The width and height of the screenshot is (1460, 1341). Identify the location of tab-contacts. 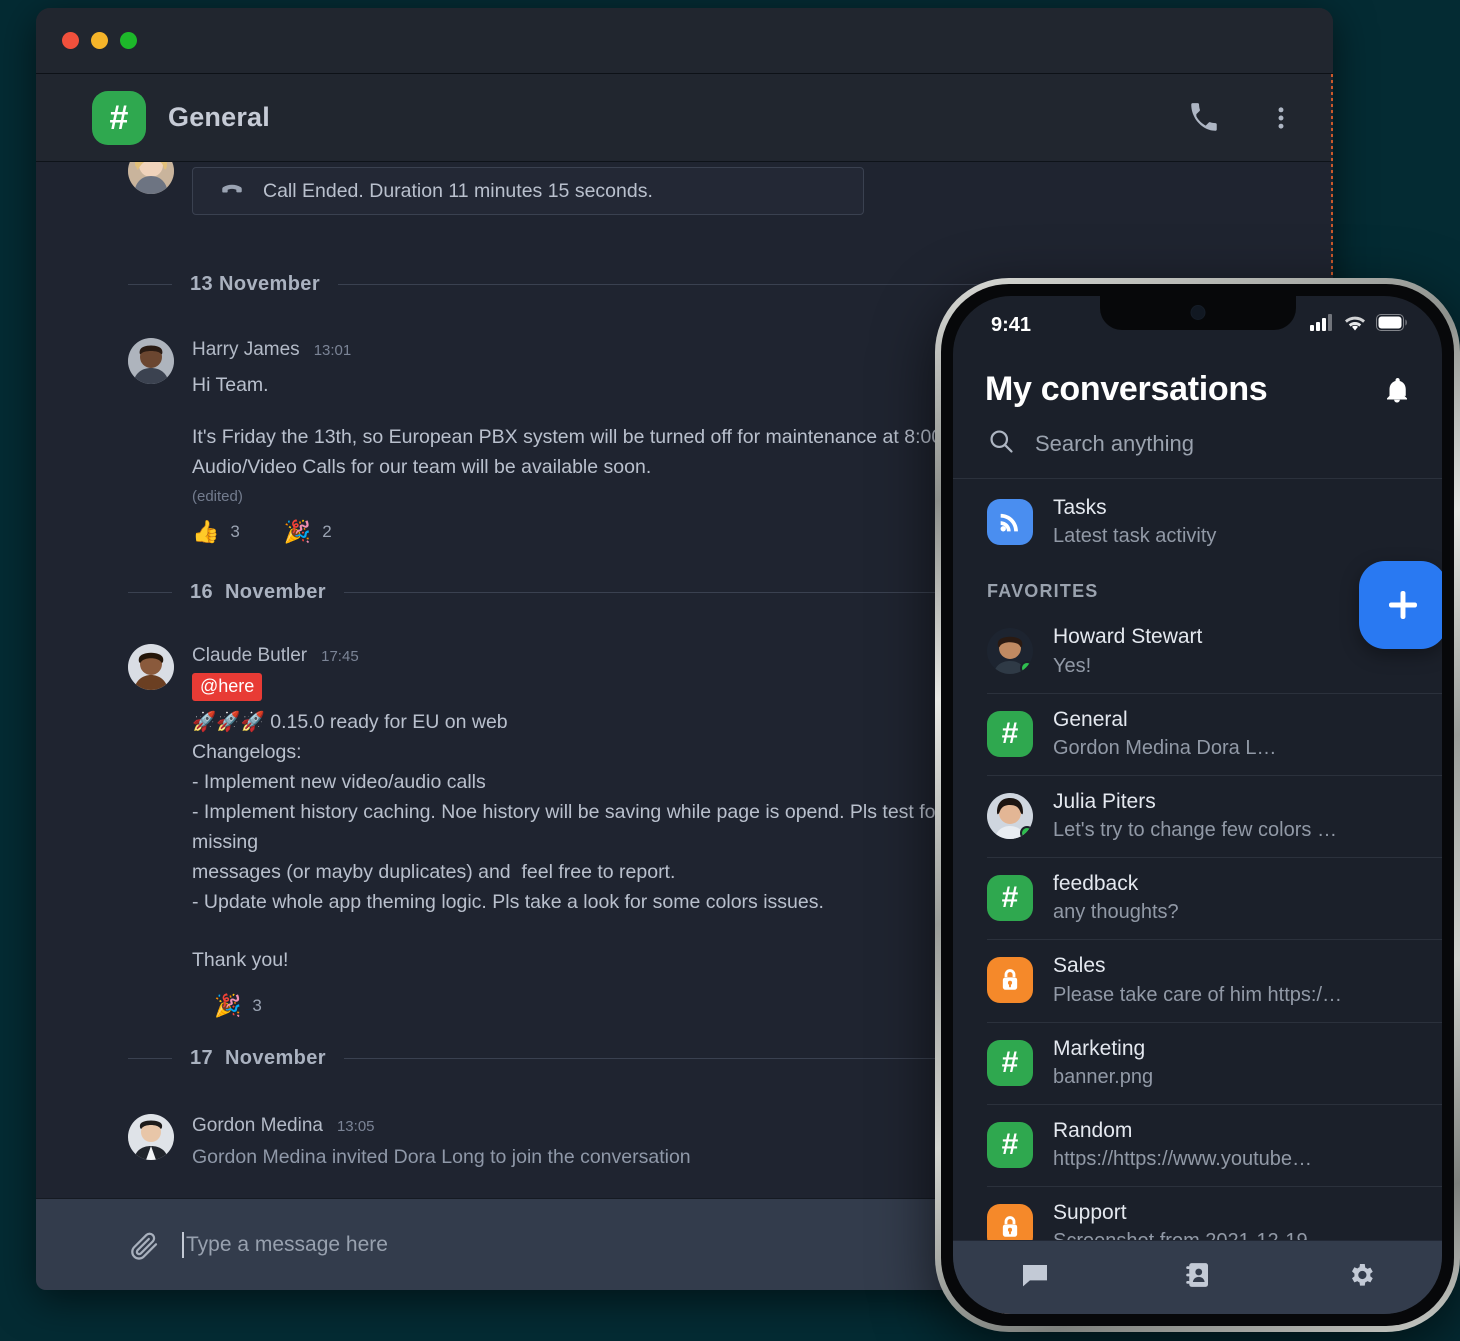
(1198, 1277).